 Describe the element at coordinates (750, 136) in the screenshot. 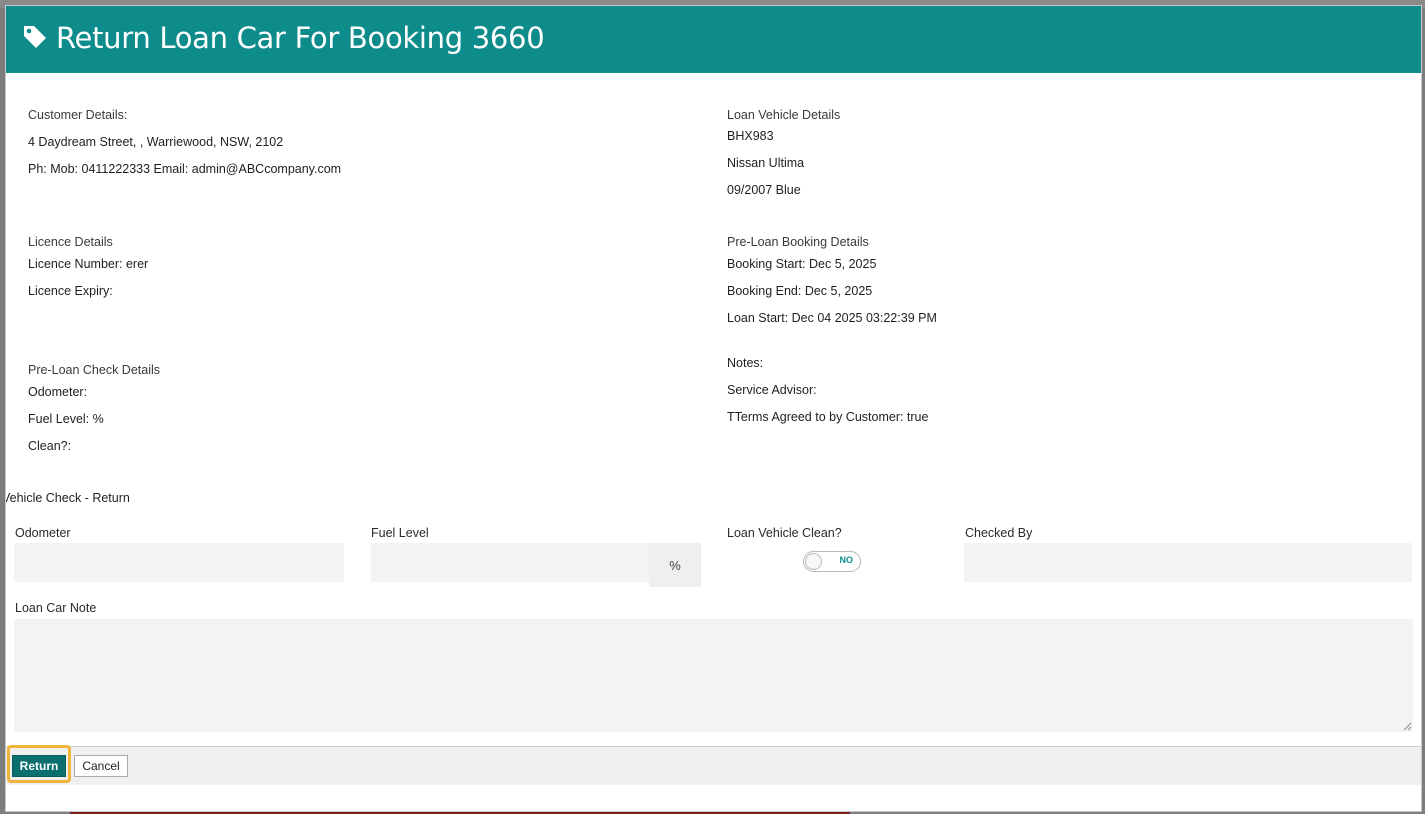

I see `loan-vehicle-rego: BHX983` at that location.